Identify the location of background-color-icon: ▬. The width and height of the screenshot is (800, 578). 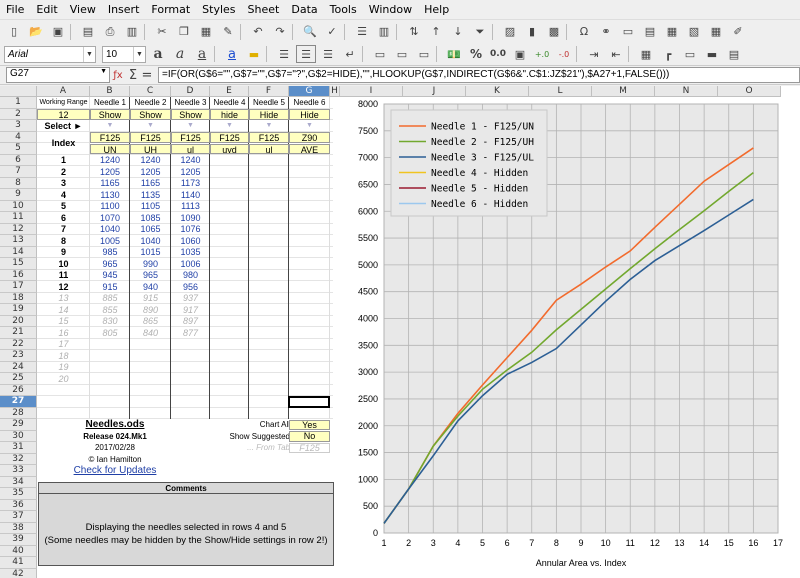
(712, 54).